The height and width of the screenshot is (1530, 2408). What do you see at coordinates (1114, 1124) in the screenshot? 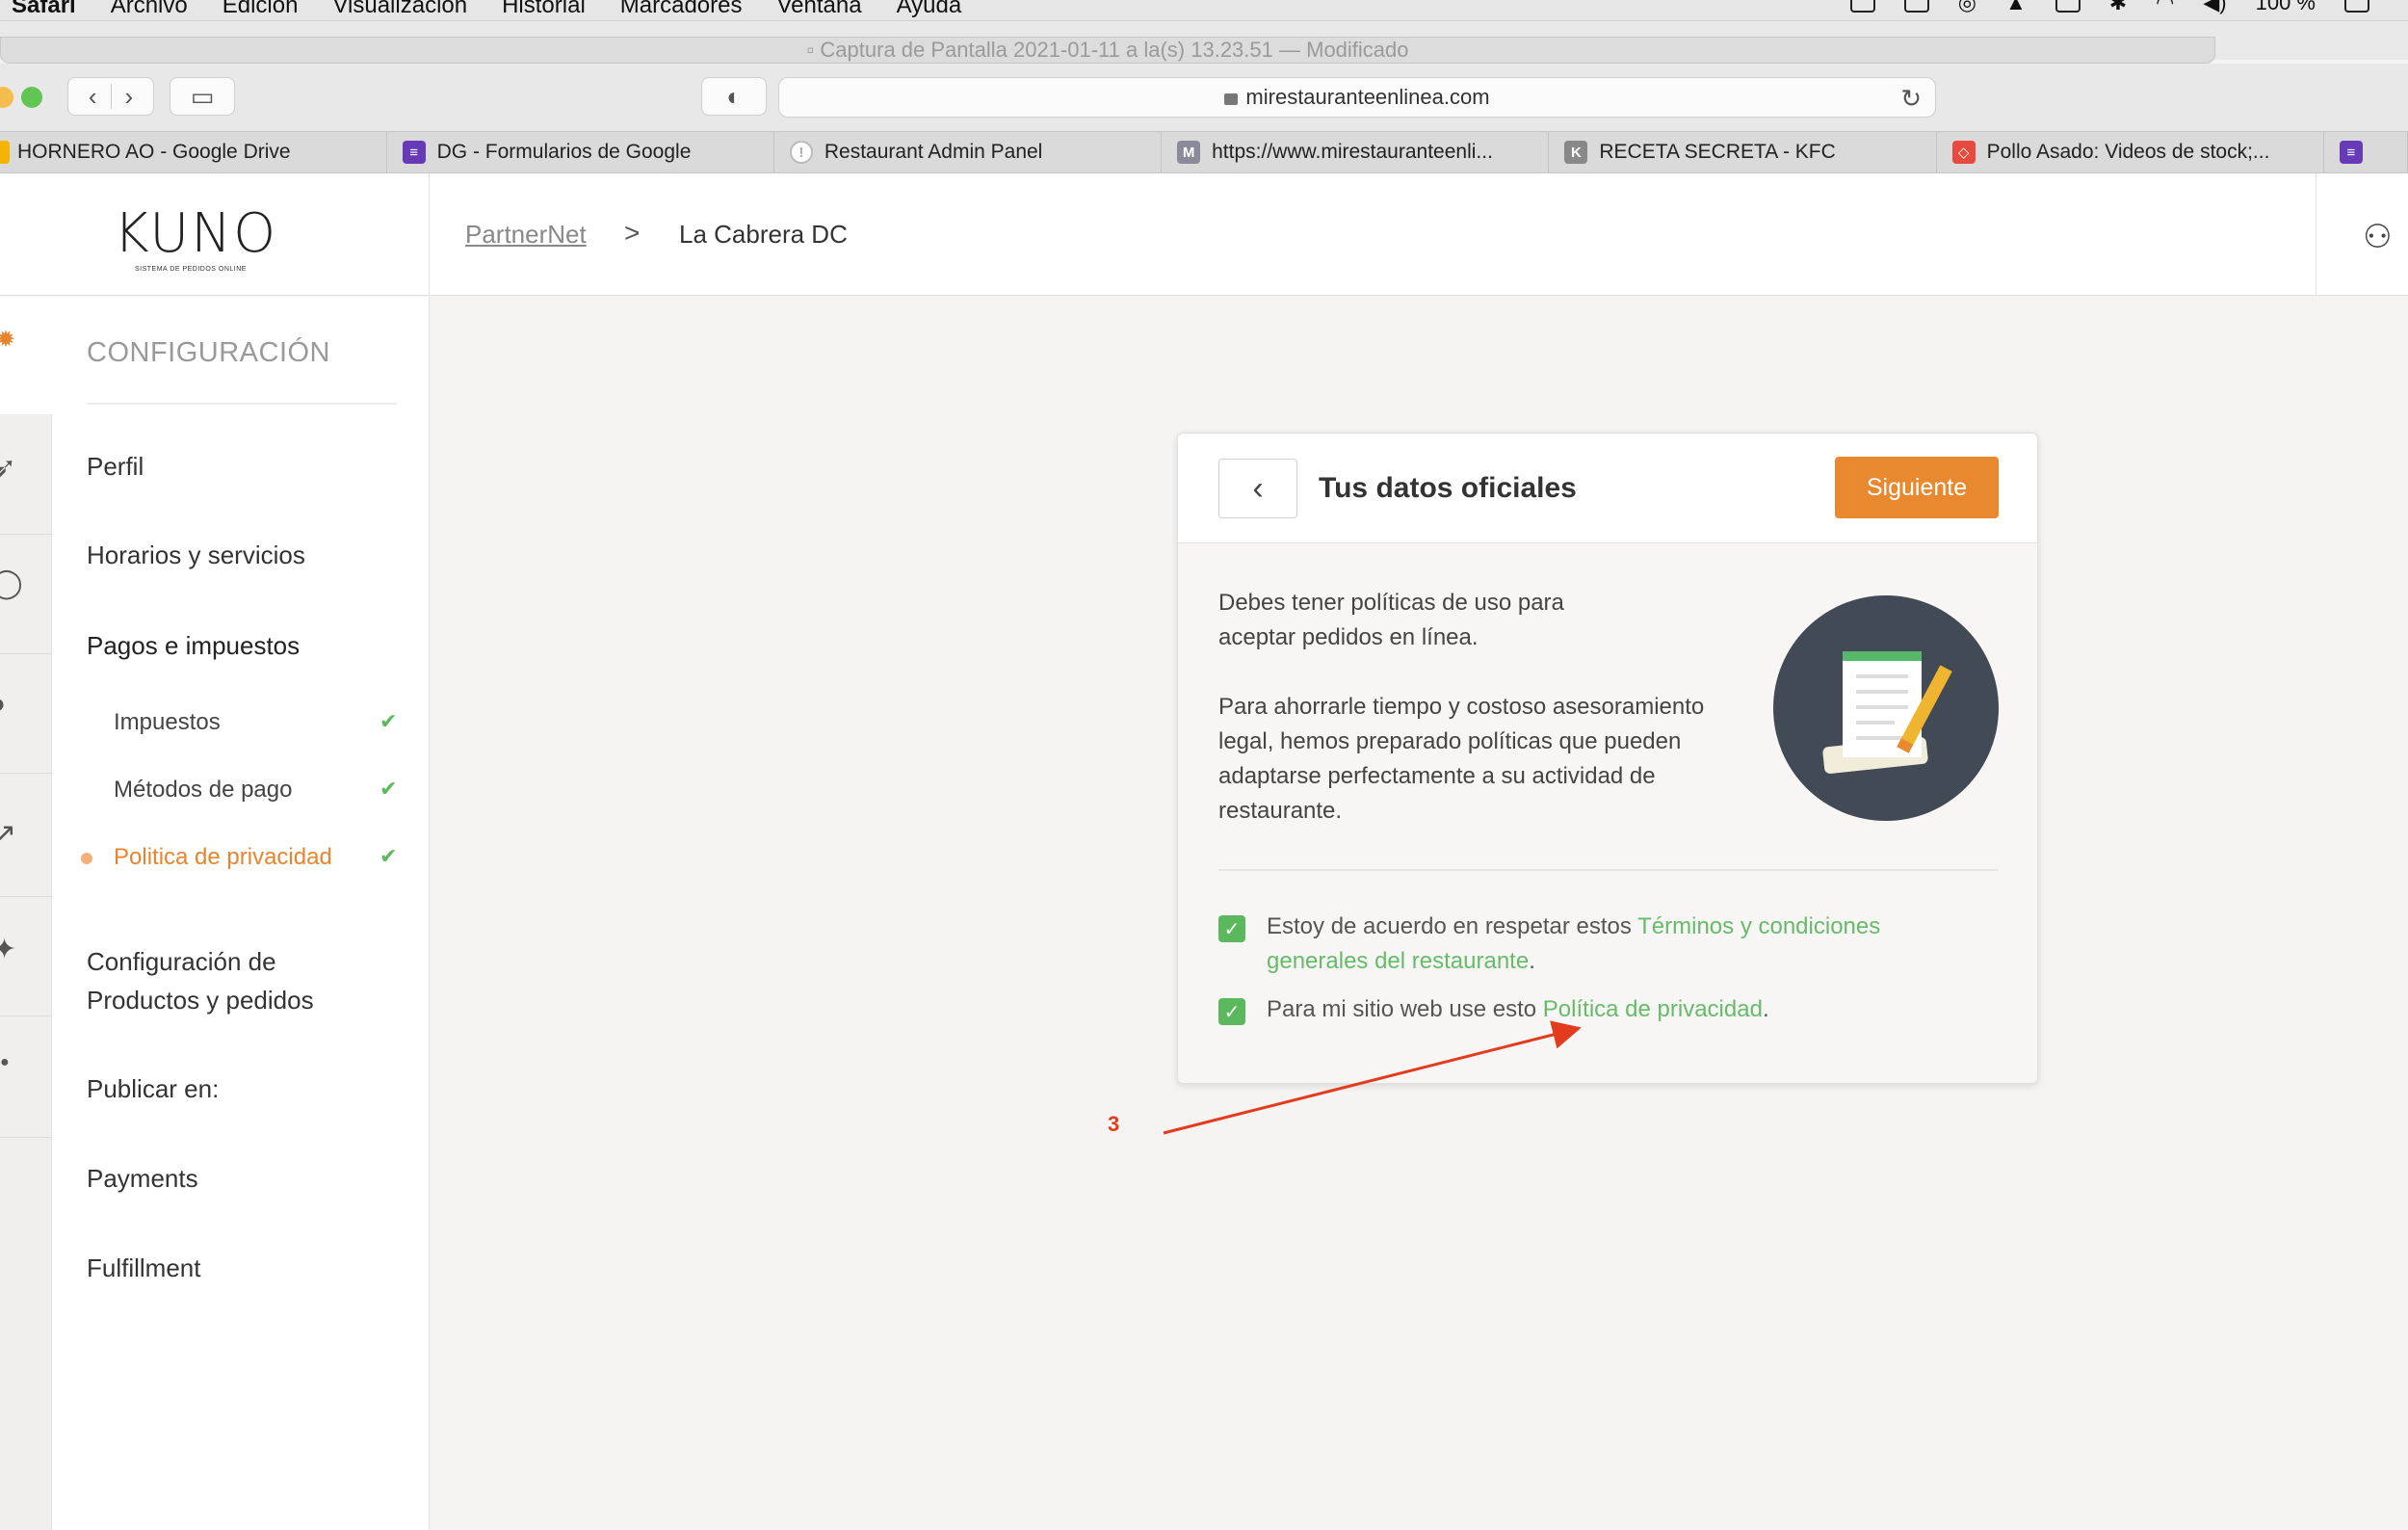
I see `annotation-number: 3` at bounding box center [1114, 1124].